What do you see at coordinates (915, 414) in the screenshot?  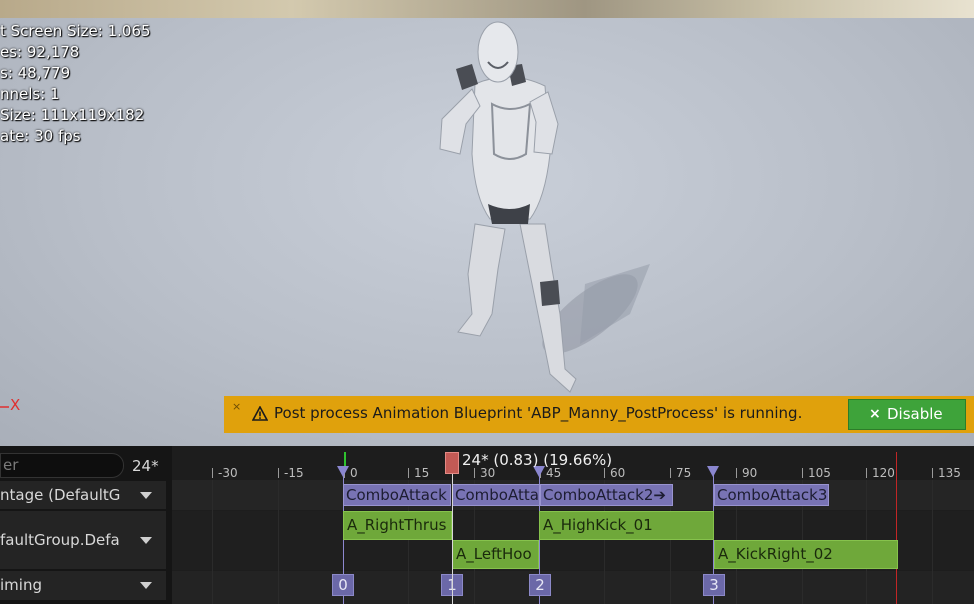 I see `disable-button-label: Disable` at bounding box center [915, 414].